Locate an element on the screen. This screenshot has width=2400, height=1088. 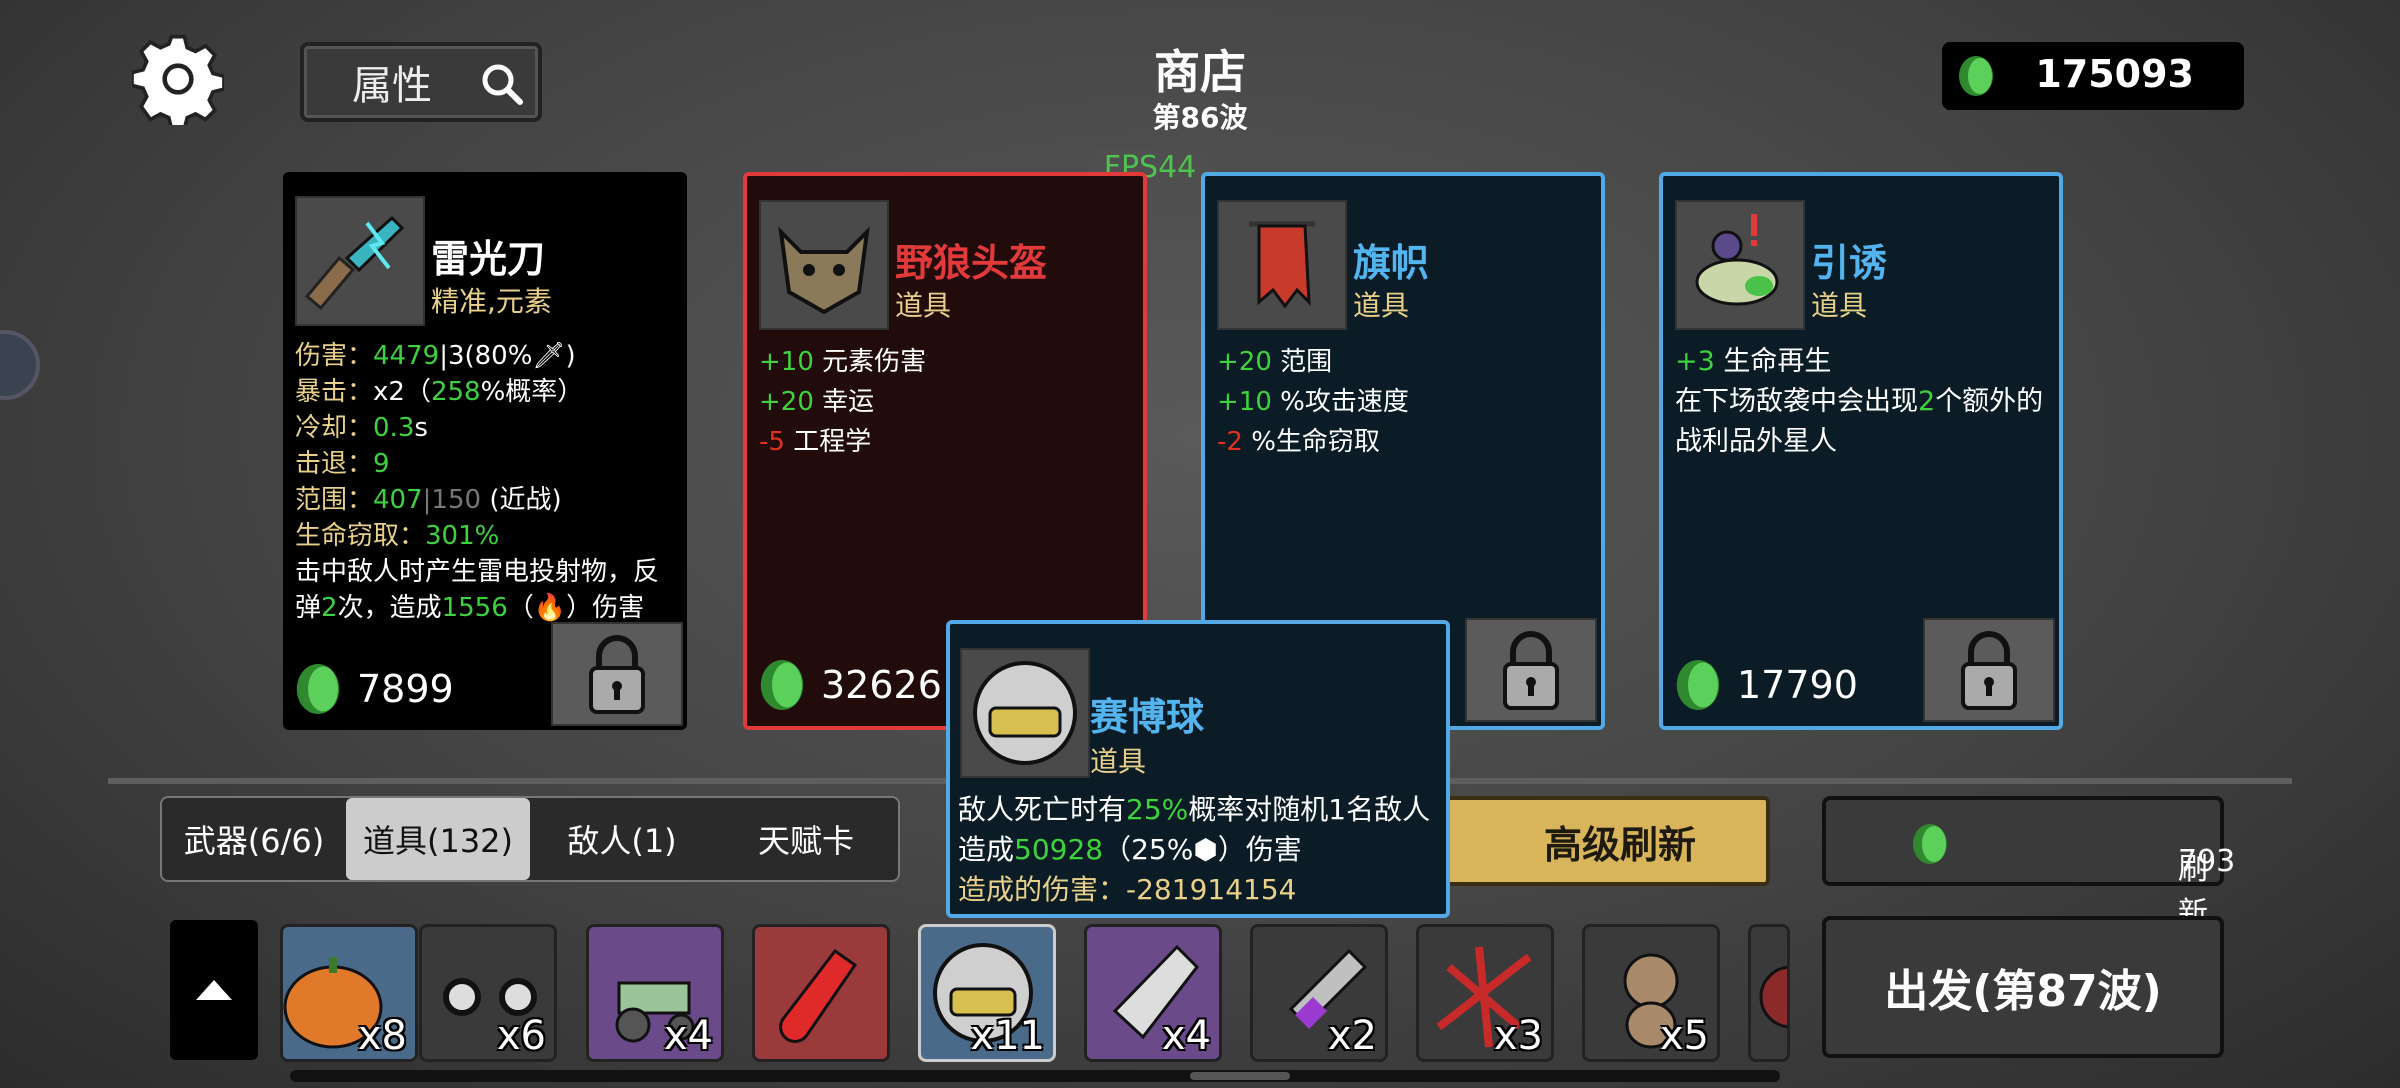
inventory-item: x2 is located at coordinates (1319, 993).